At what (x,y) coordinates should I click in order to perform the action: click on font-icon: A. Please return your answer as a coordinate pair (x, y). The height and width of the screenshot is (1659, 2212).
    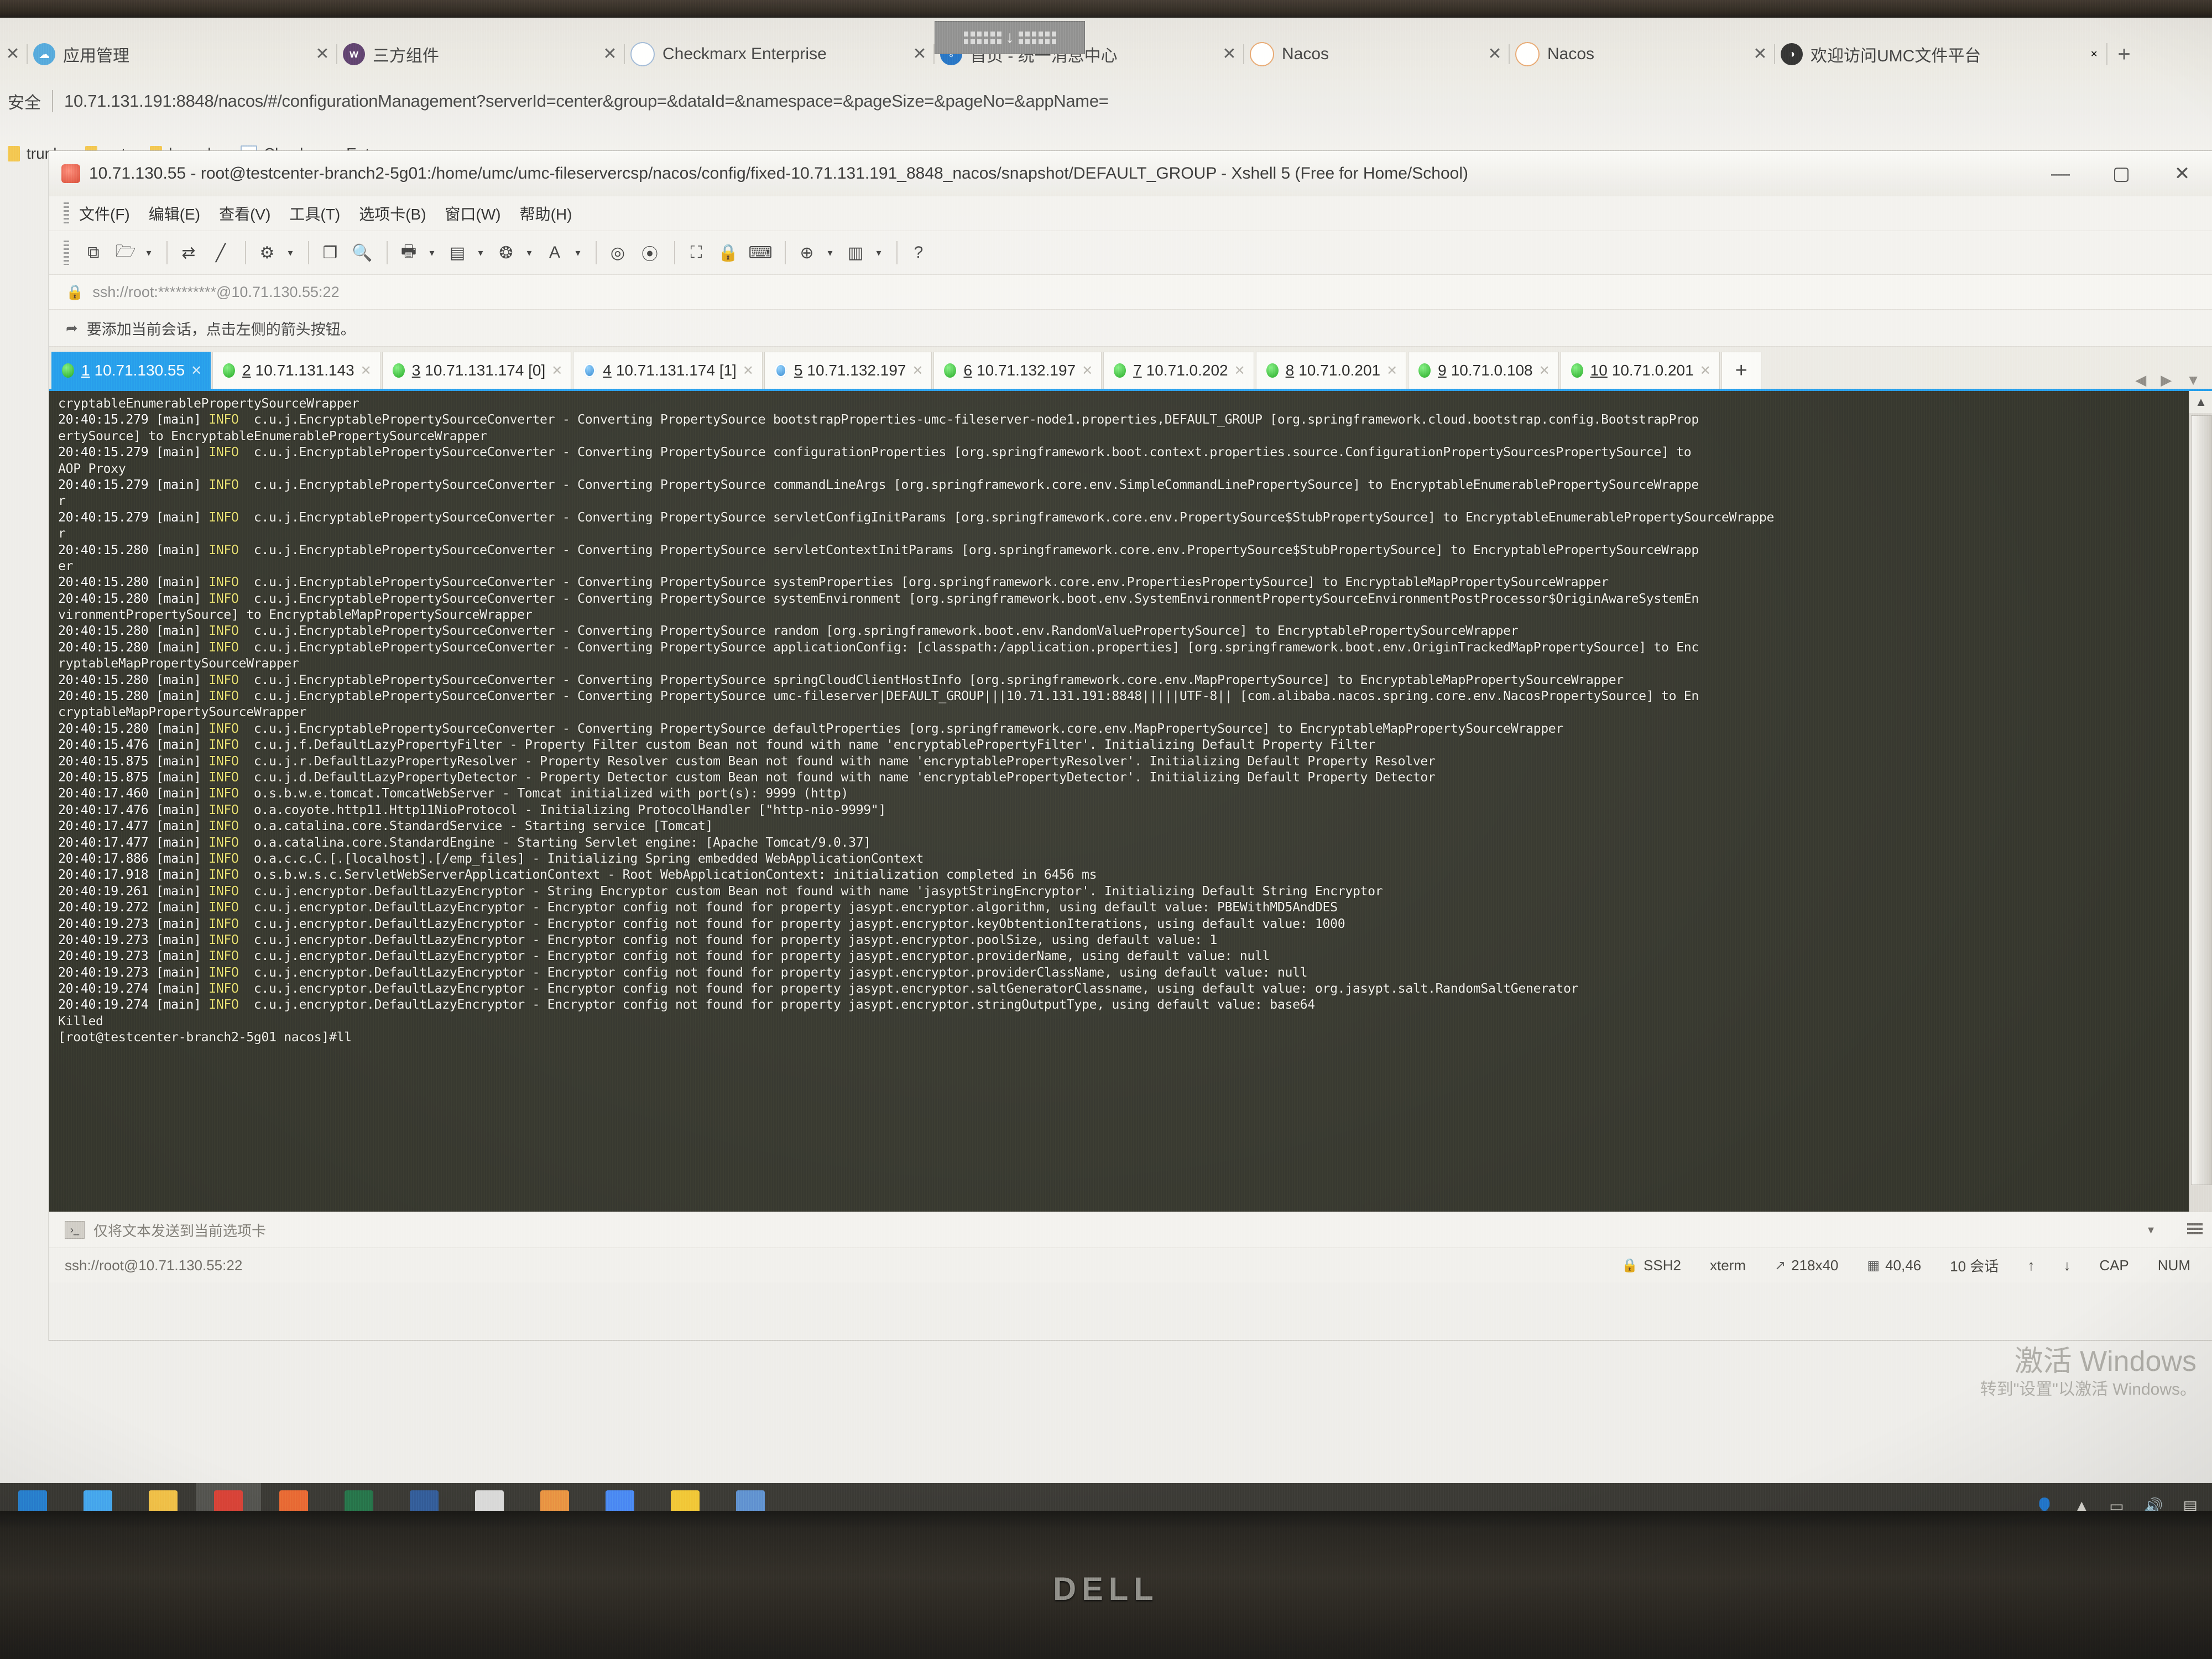
    Looking at the image, I should click on (555, 253).